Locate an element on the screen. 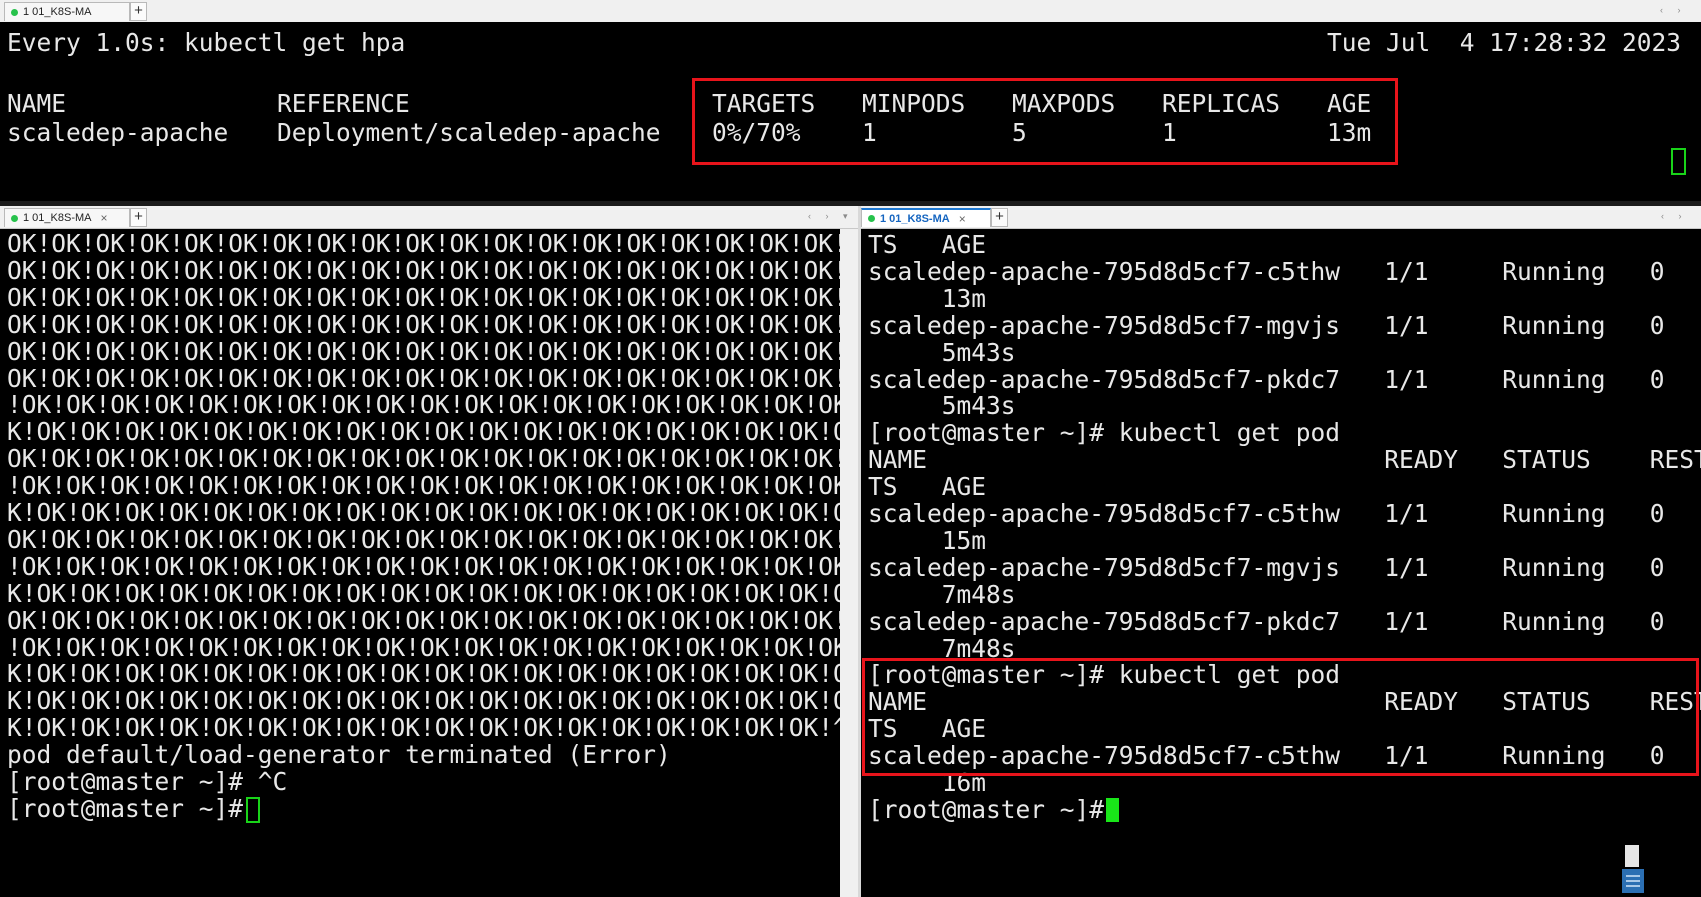 The height and width of the screenshot is (897, 1701). left-tab-bar: 1 01_K8S-MA × + ‹ › ▾ is located at coordinates (429, 217).